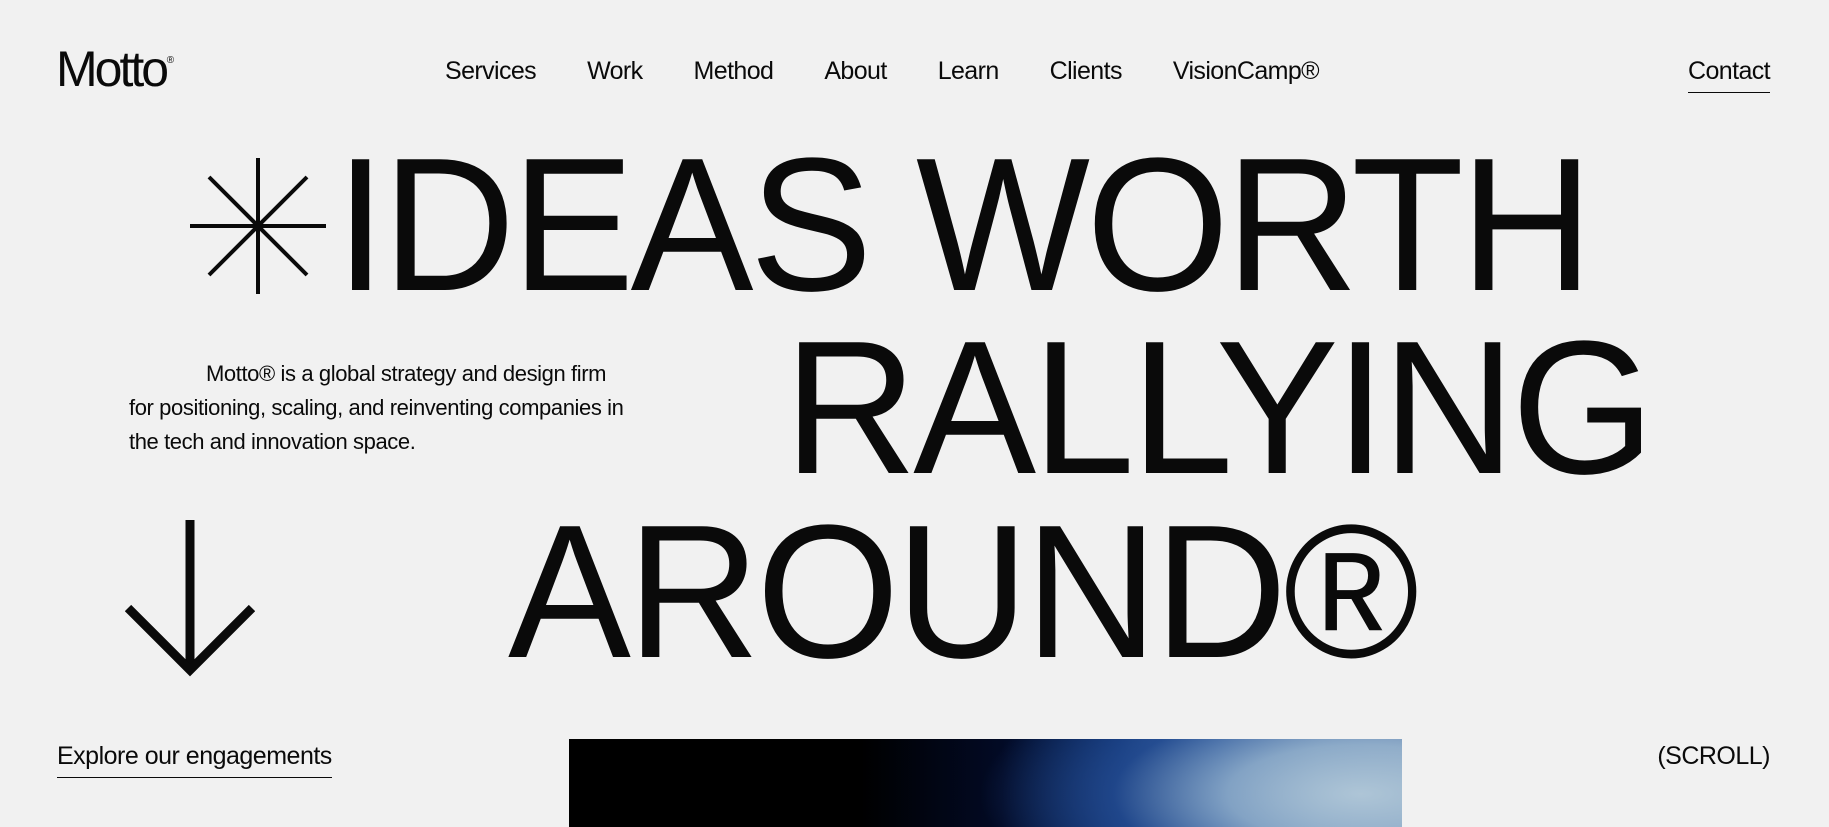 The width and height of the screenshot is (1829, 827). I want to click on hero-image, so click(985, 783).